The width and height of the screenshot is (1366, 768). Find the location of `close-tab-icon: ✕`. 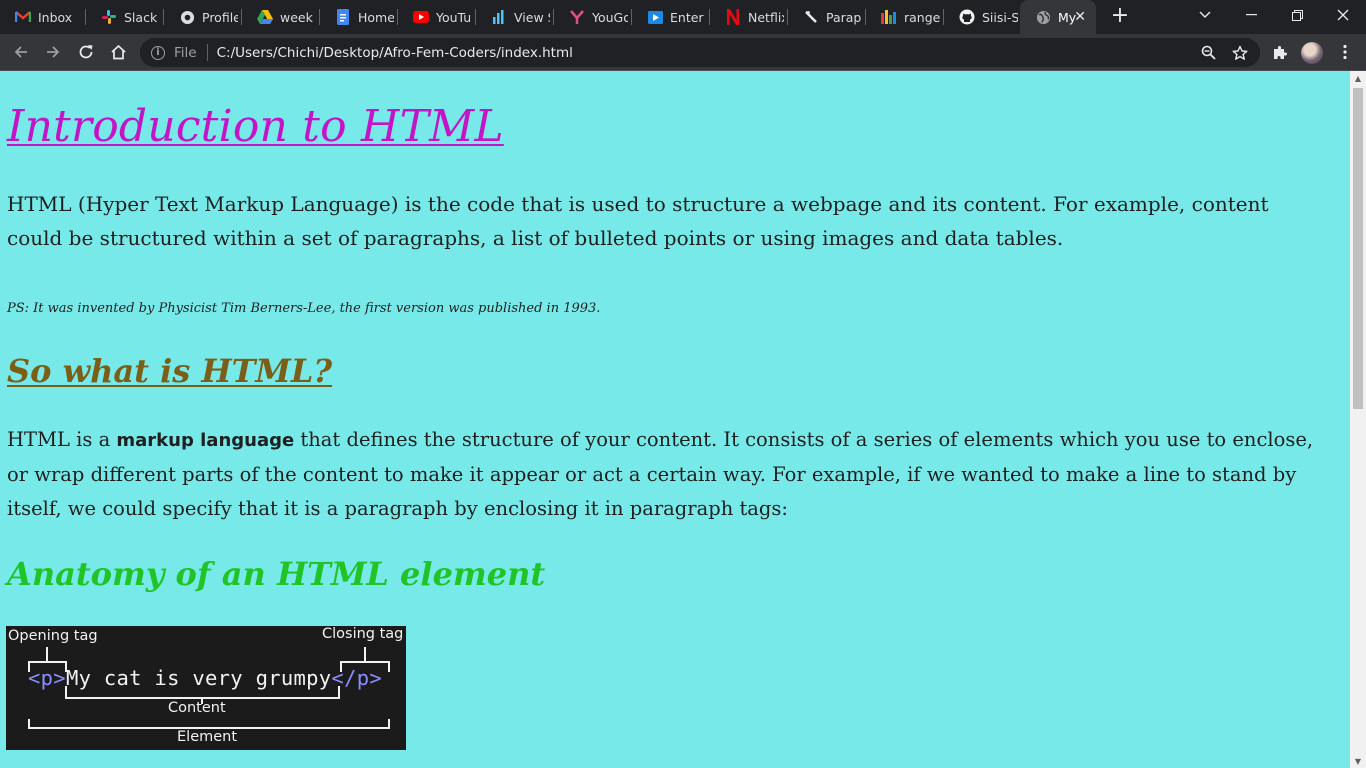

close-tab-icon: ✕ is located at coordinates (1080, 17).